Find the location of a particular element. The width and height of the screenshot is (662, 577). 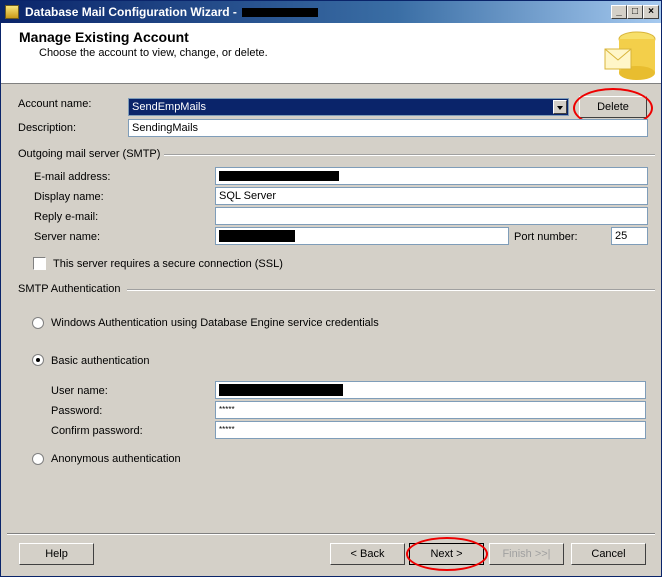

help-button: Help is located at coordinates (56, 554).